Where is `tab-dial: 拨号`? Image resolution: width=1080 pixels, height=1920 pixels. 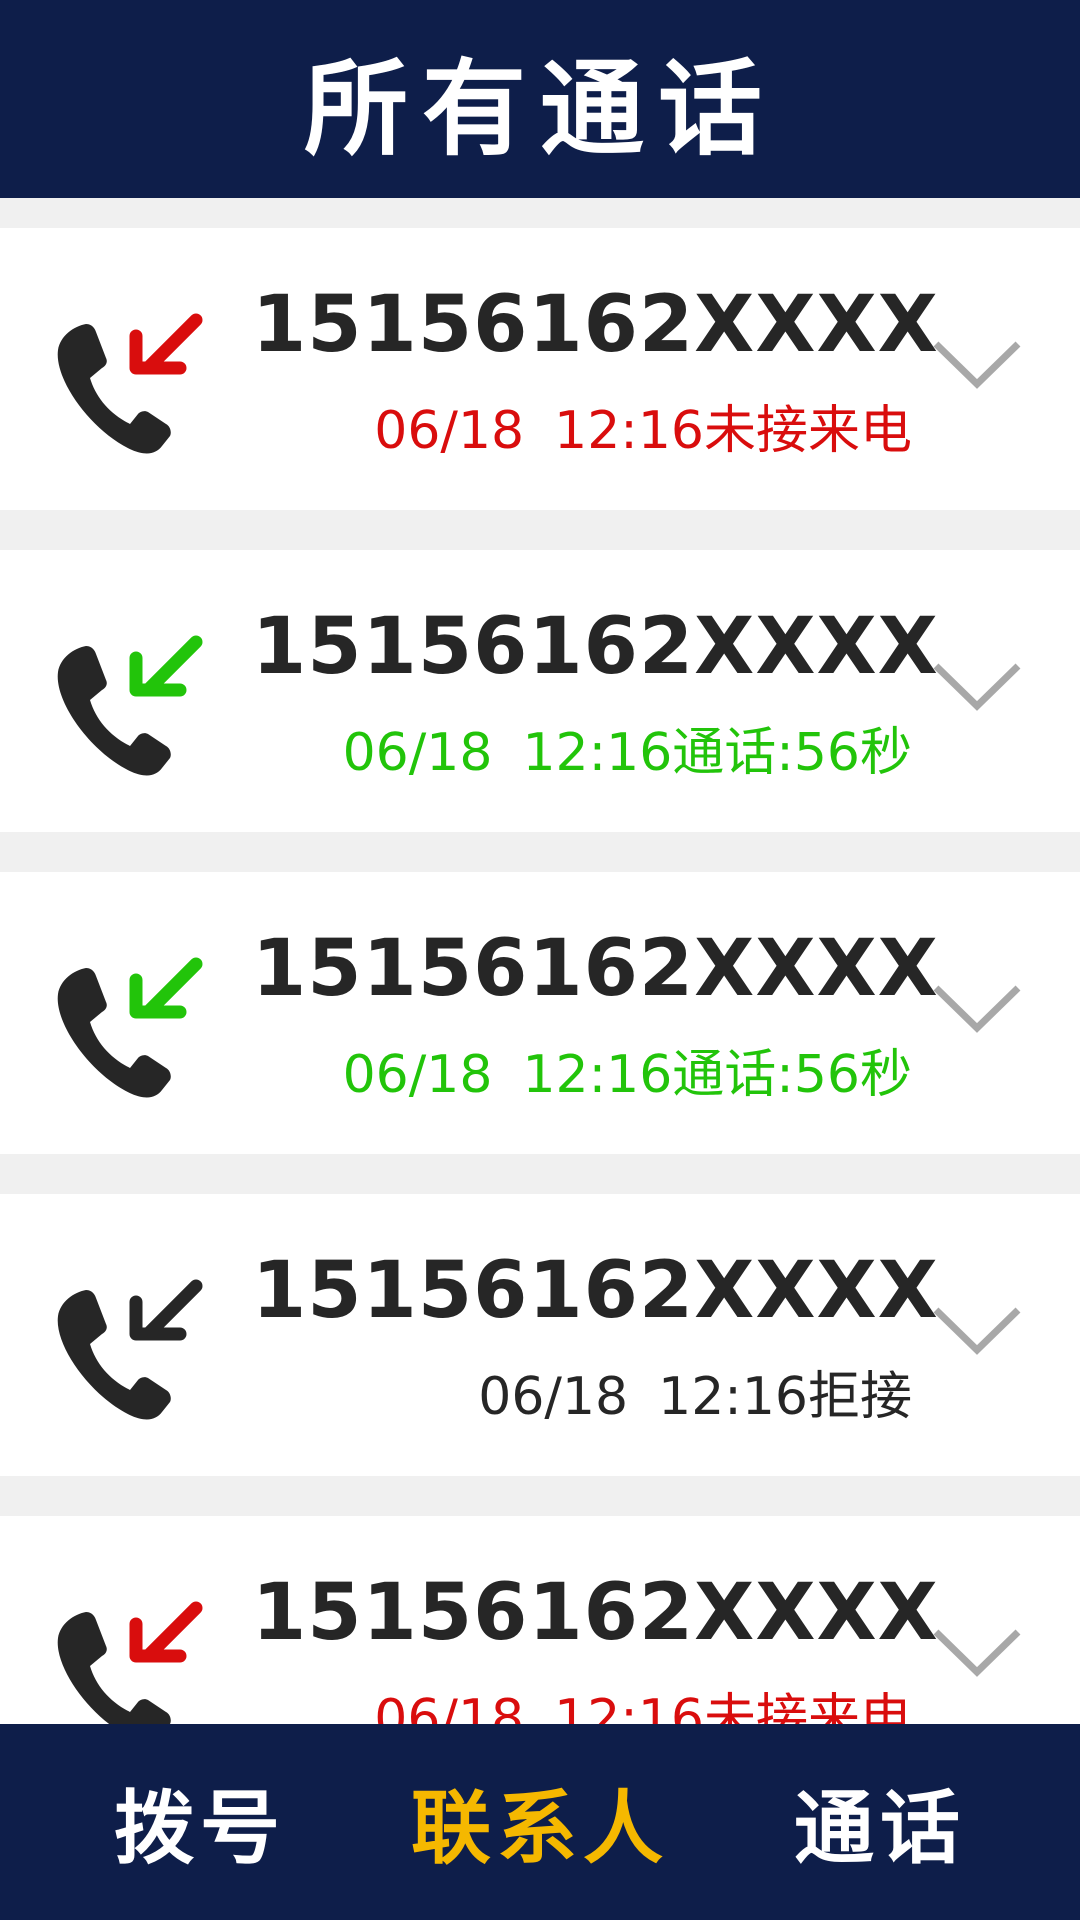
tab-dial: 拨号 is located at coordinates (200, 1822).